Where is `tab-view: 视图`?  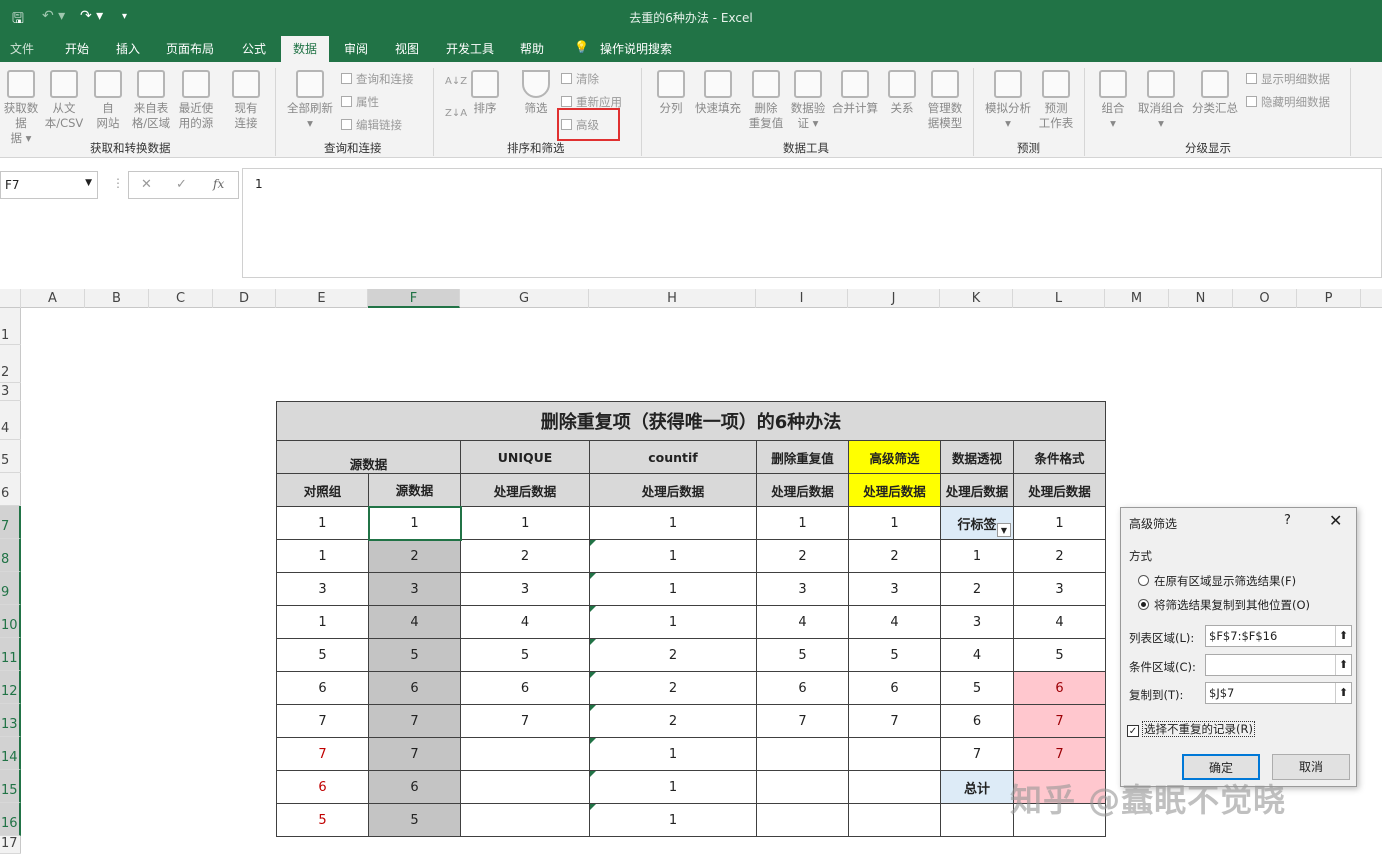
tab-view: 视图 is located at coordinates (407, 48).